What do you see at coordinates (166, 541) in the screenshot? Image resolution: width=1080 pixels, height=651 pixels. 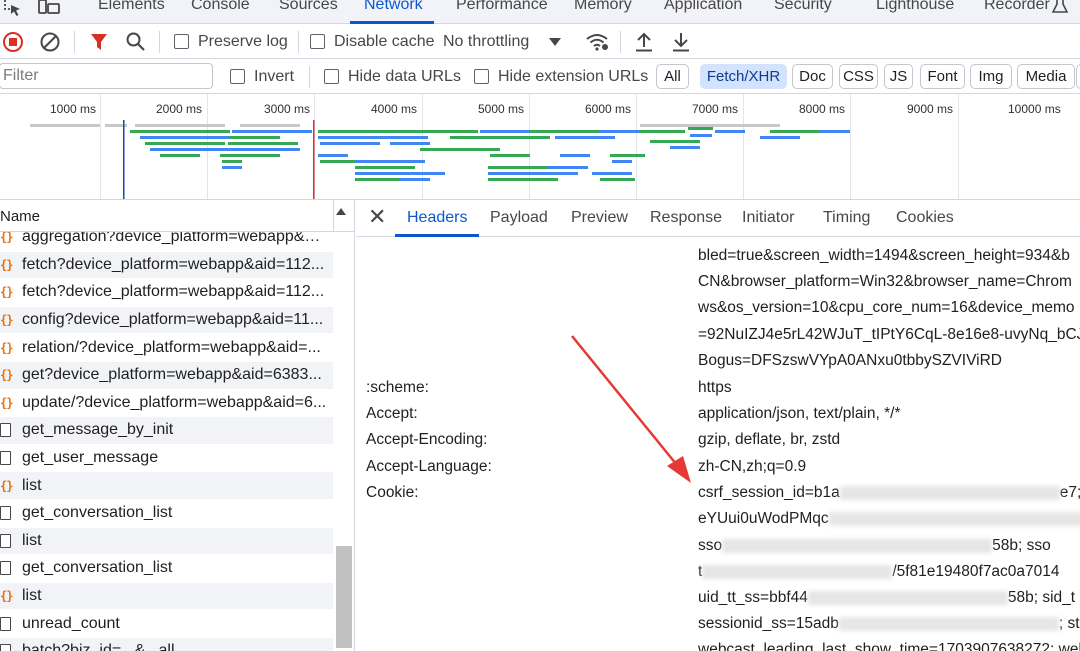 I see `request-row: list` at bounding box center [166, 541].